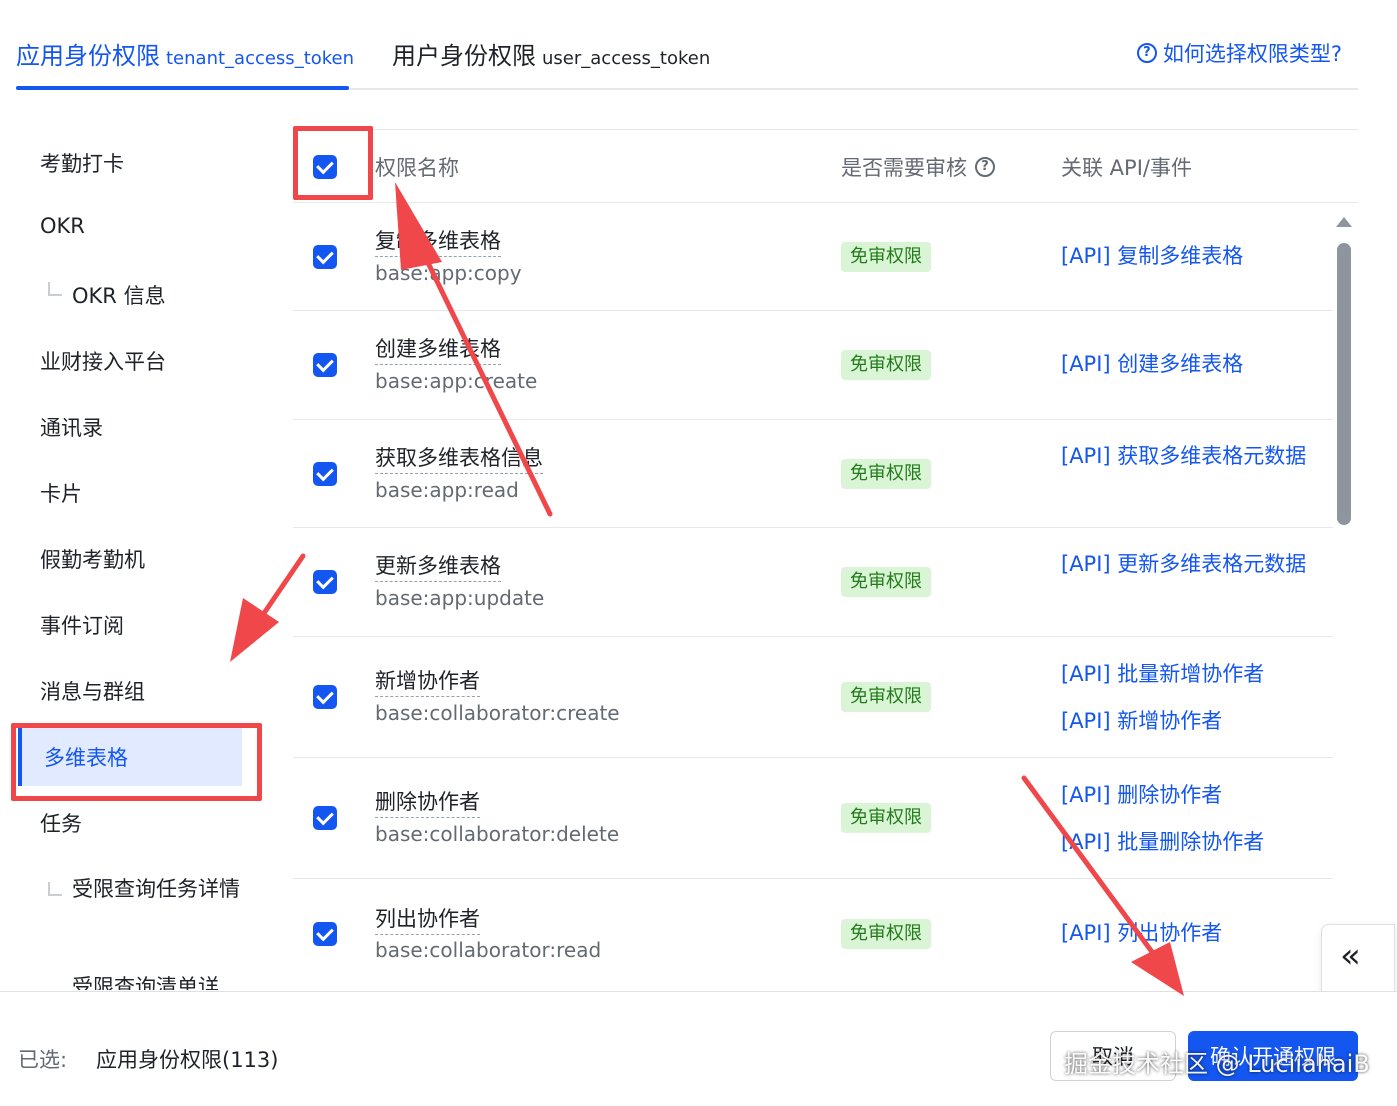 The width and height of the screenshot is (1397, 1106). What do you see at coordinates (464, 56) in the screenshot?
I see `tab-user-label: 用户身份权限` at bounding box center [464, 56].